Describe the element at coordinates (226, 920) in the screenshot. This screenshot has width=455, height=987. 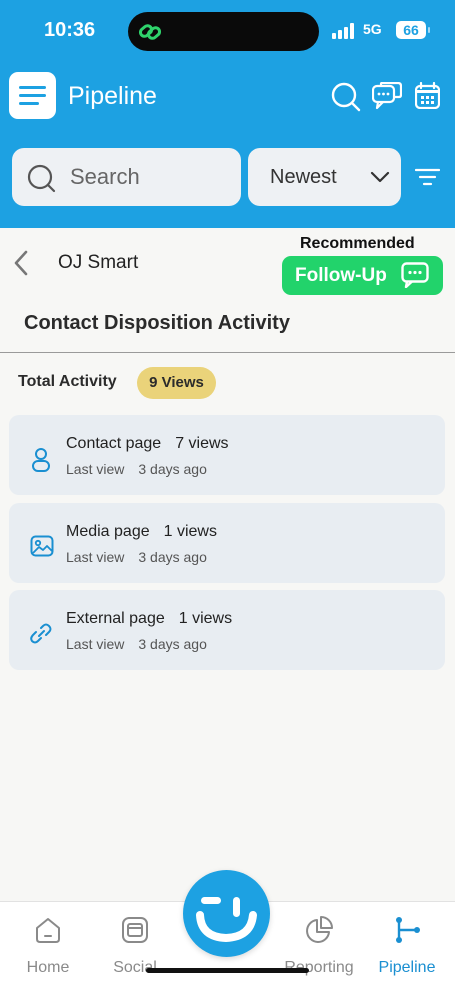
I see `smiley-logo-icon` at that location.